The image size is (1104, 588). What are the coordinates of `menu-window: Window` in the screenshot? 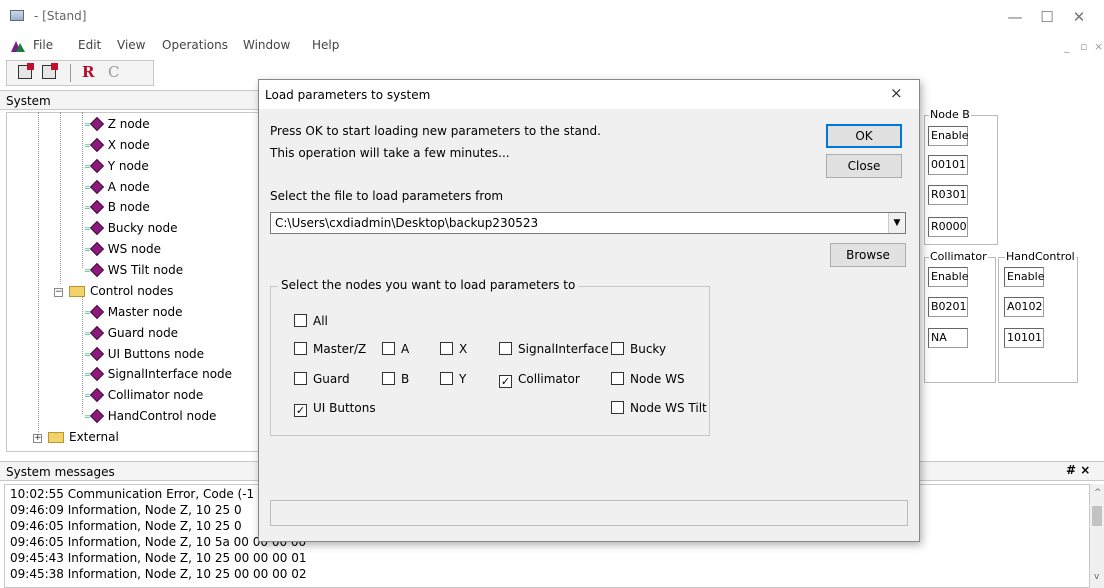 It's located at (266, 45).